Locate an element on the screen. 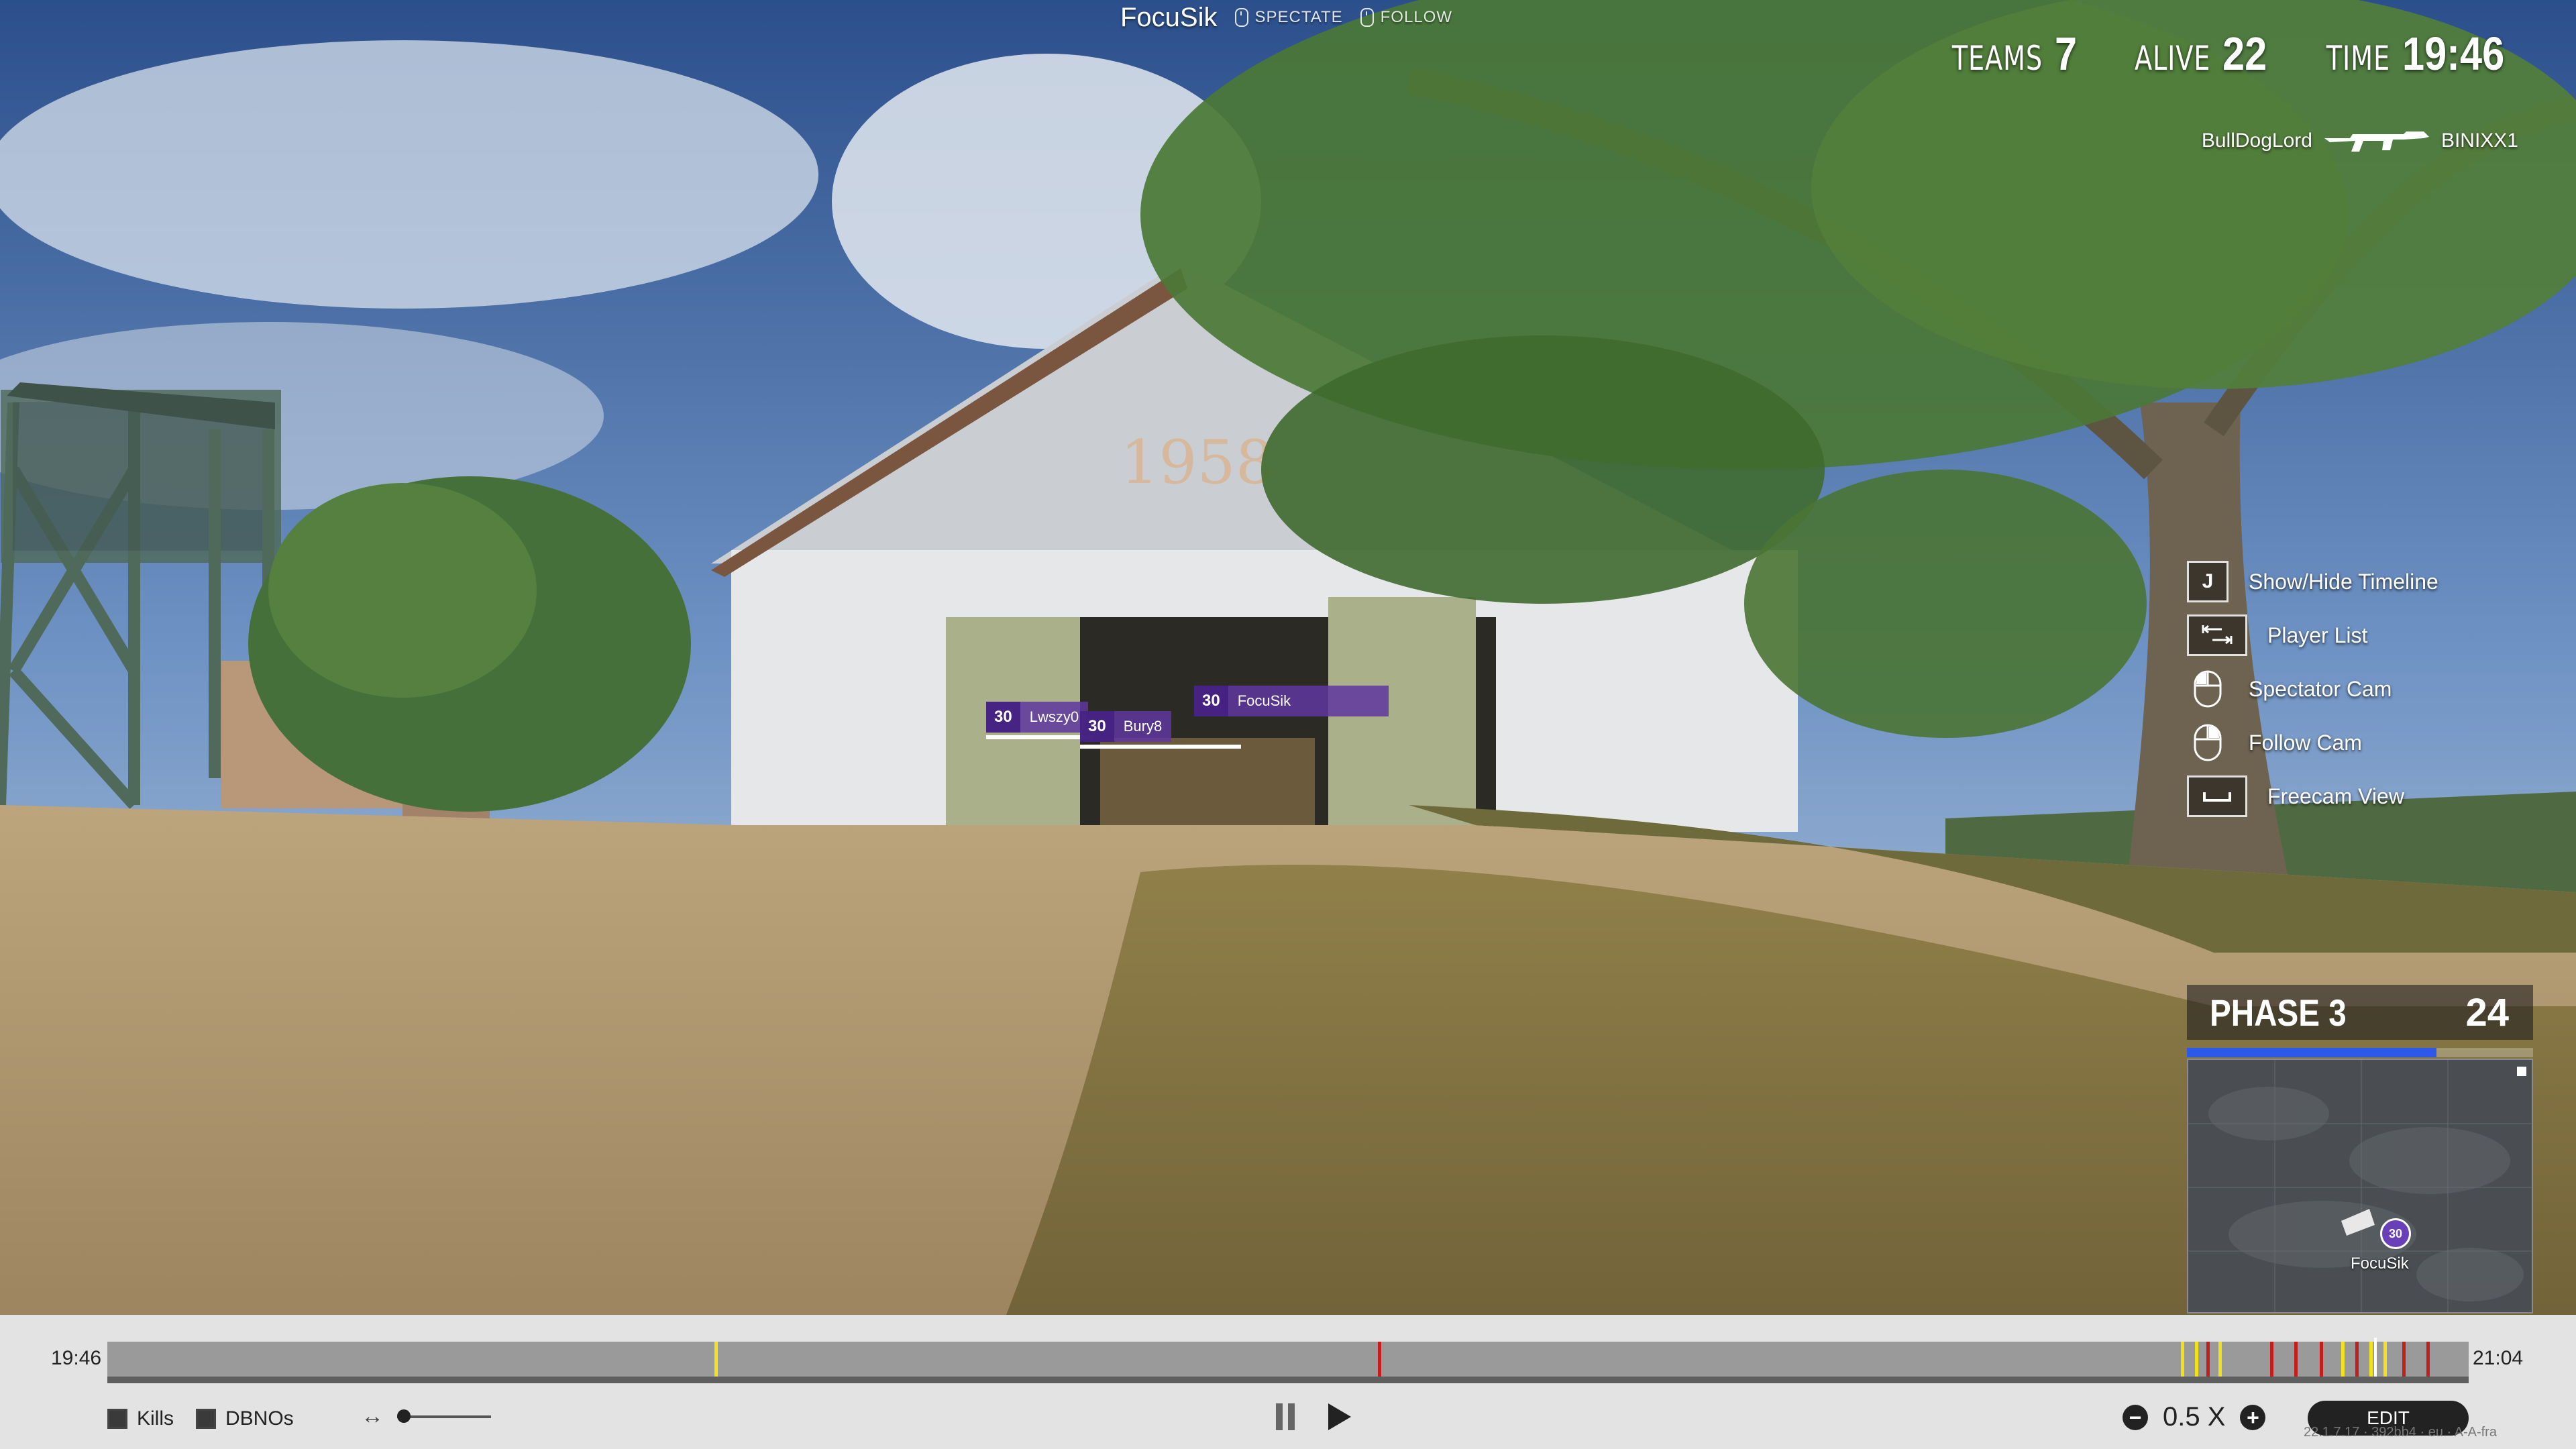  kills-toggle: Kills is located at coordinates (140, 1418).